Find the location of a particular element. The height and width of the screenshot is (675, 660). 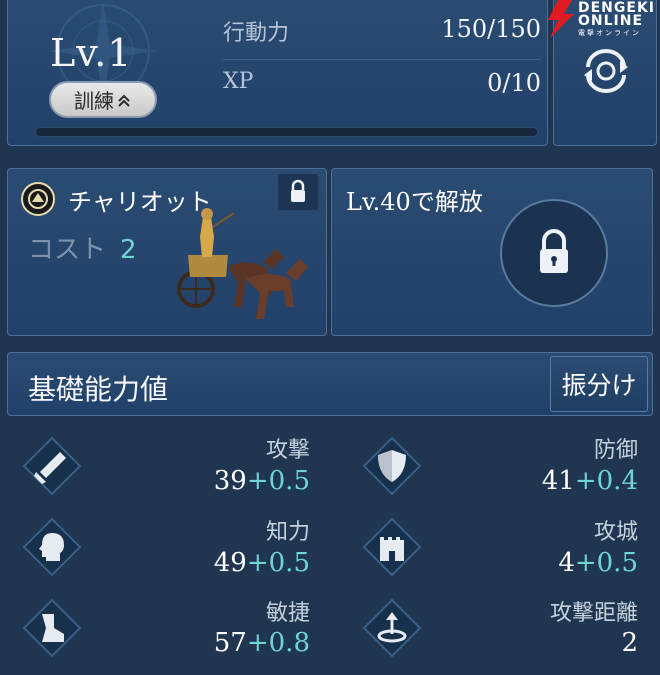

allocate-button: 振分け is located at coordinates (599, 384).